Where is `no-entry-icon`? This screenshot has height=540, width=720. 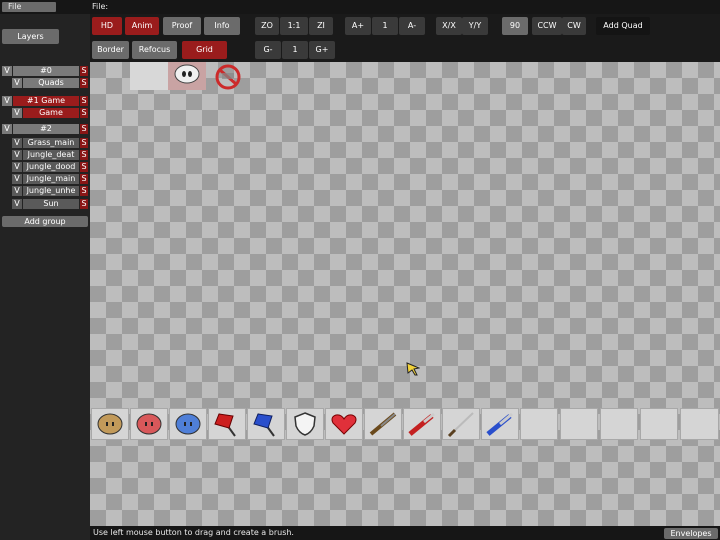
no-entry-icon is located at coordinates (228, 76).